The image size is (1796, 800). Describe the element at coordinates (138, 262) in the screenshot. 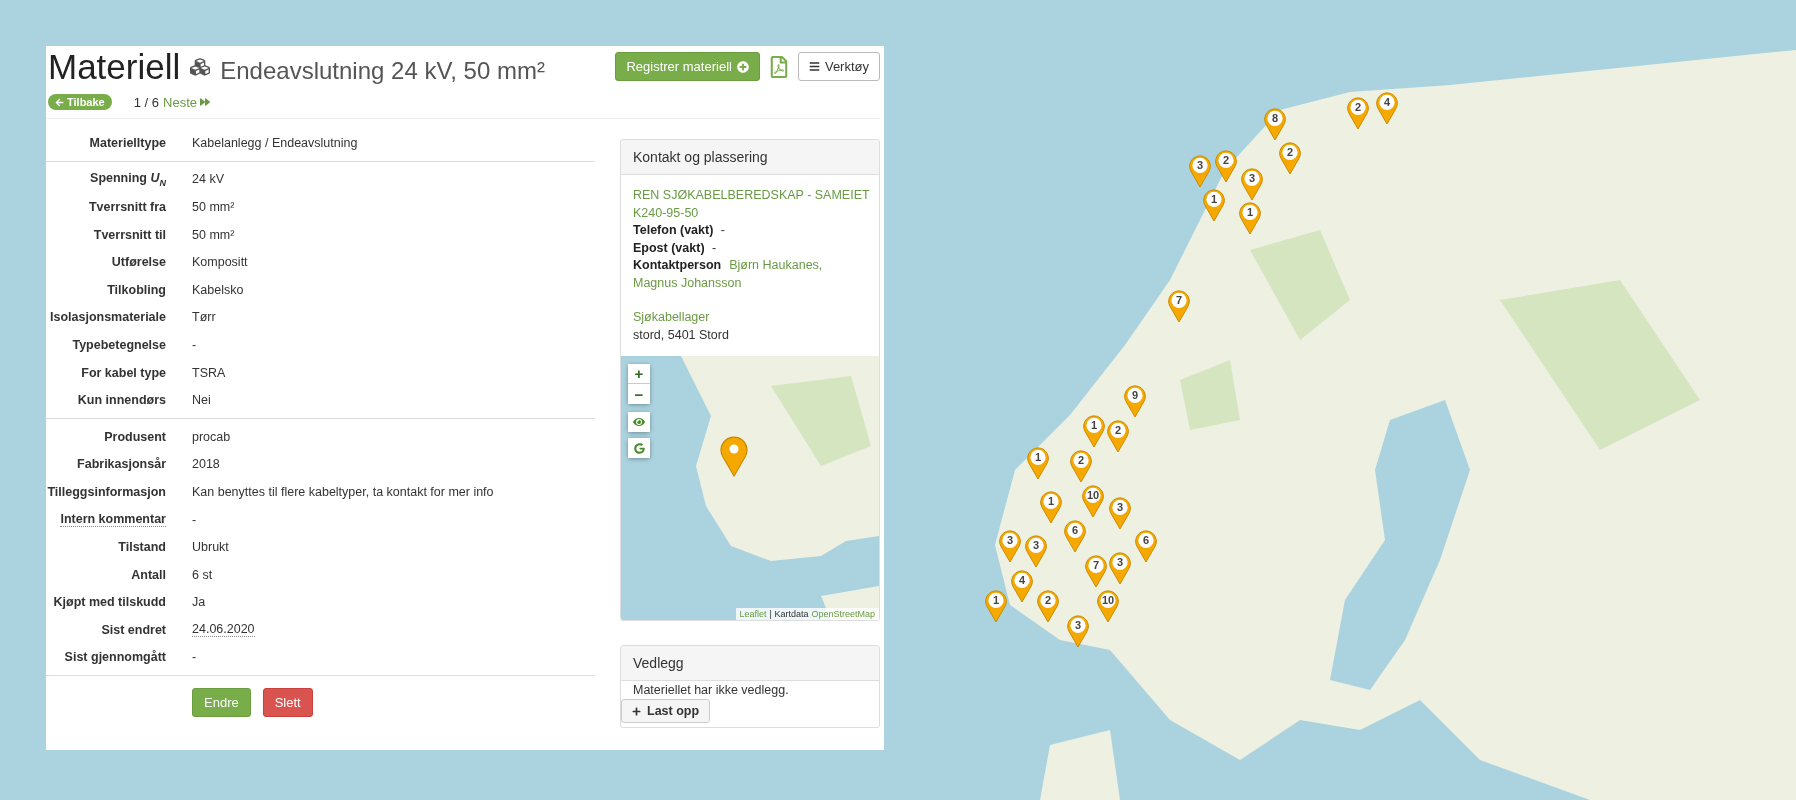

I see `field-label: Utførelse` at that location.